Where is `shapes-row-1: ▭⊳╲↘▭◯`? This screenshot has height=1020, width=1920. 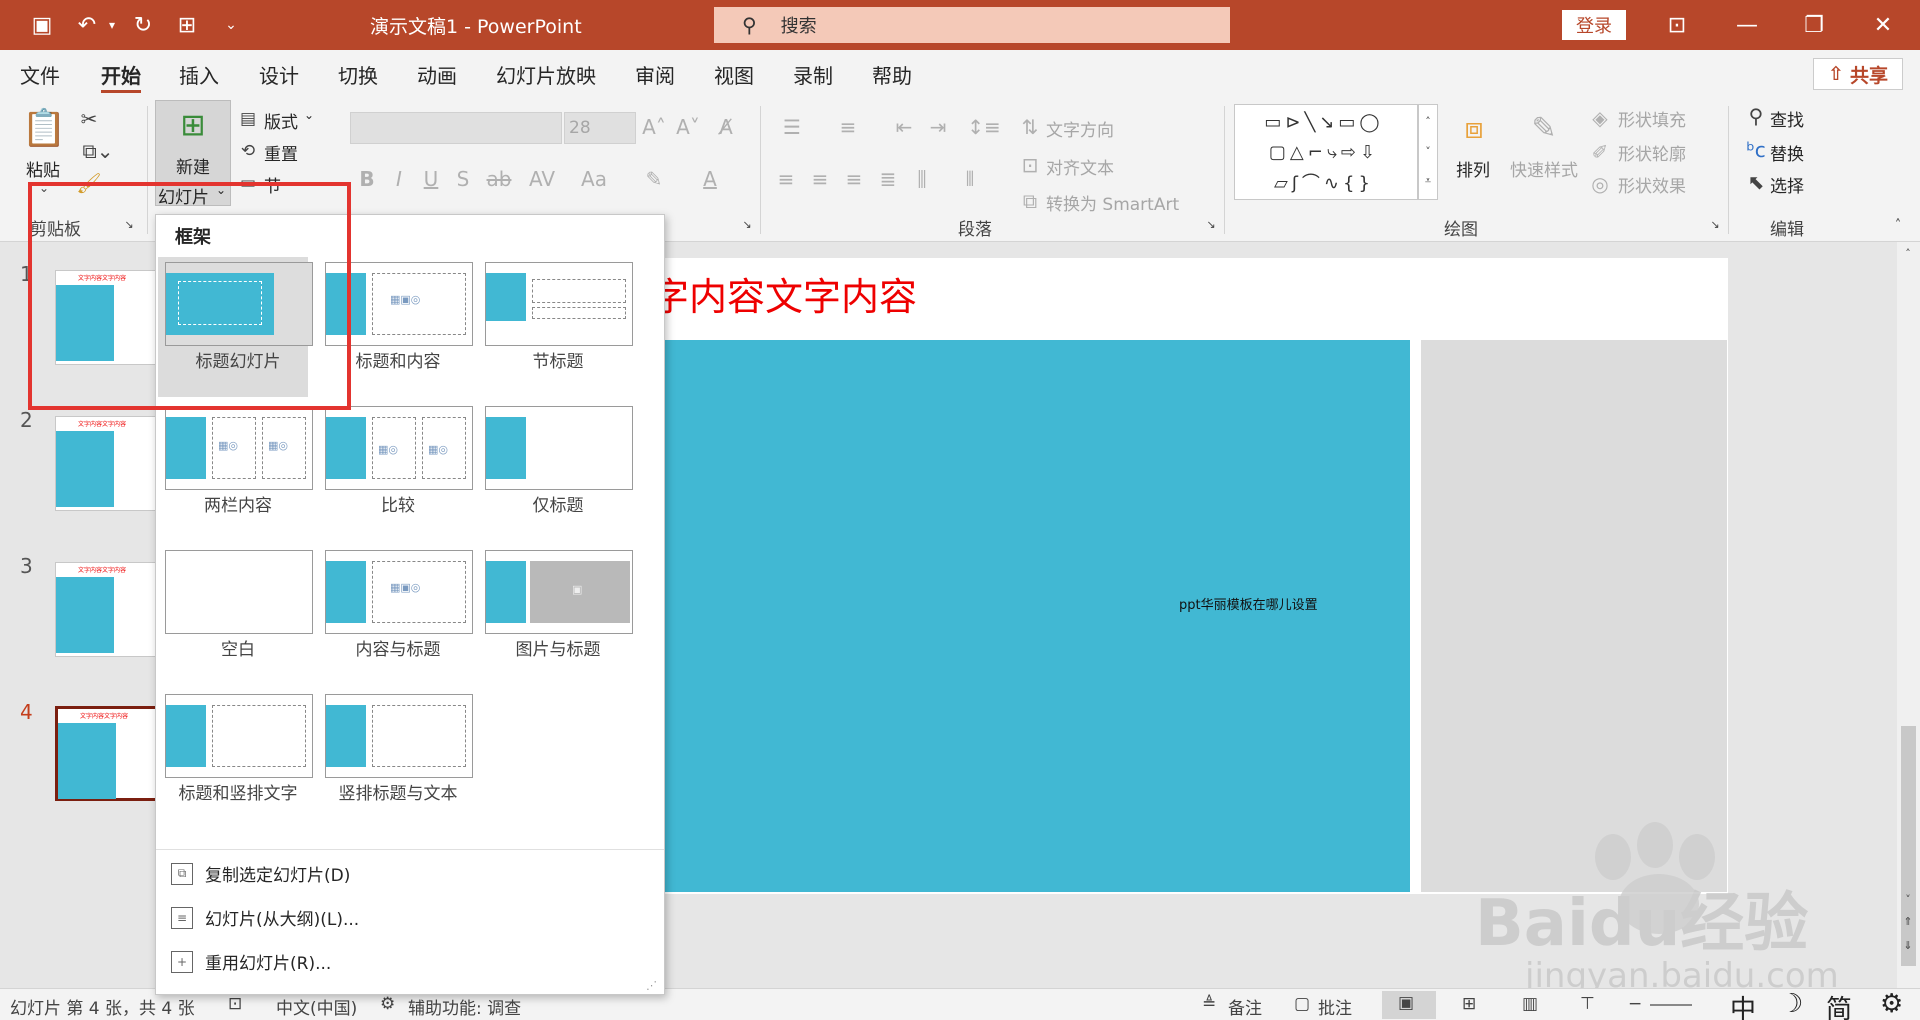 shapes-row-1: ▭⊳╲↘▭◯ is located at coordinates (1324, 122).